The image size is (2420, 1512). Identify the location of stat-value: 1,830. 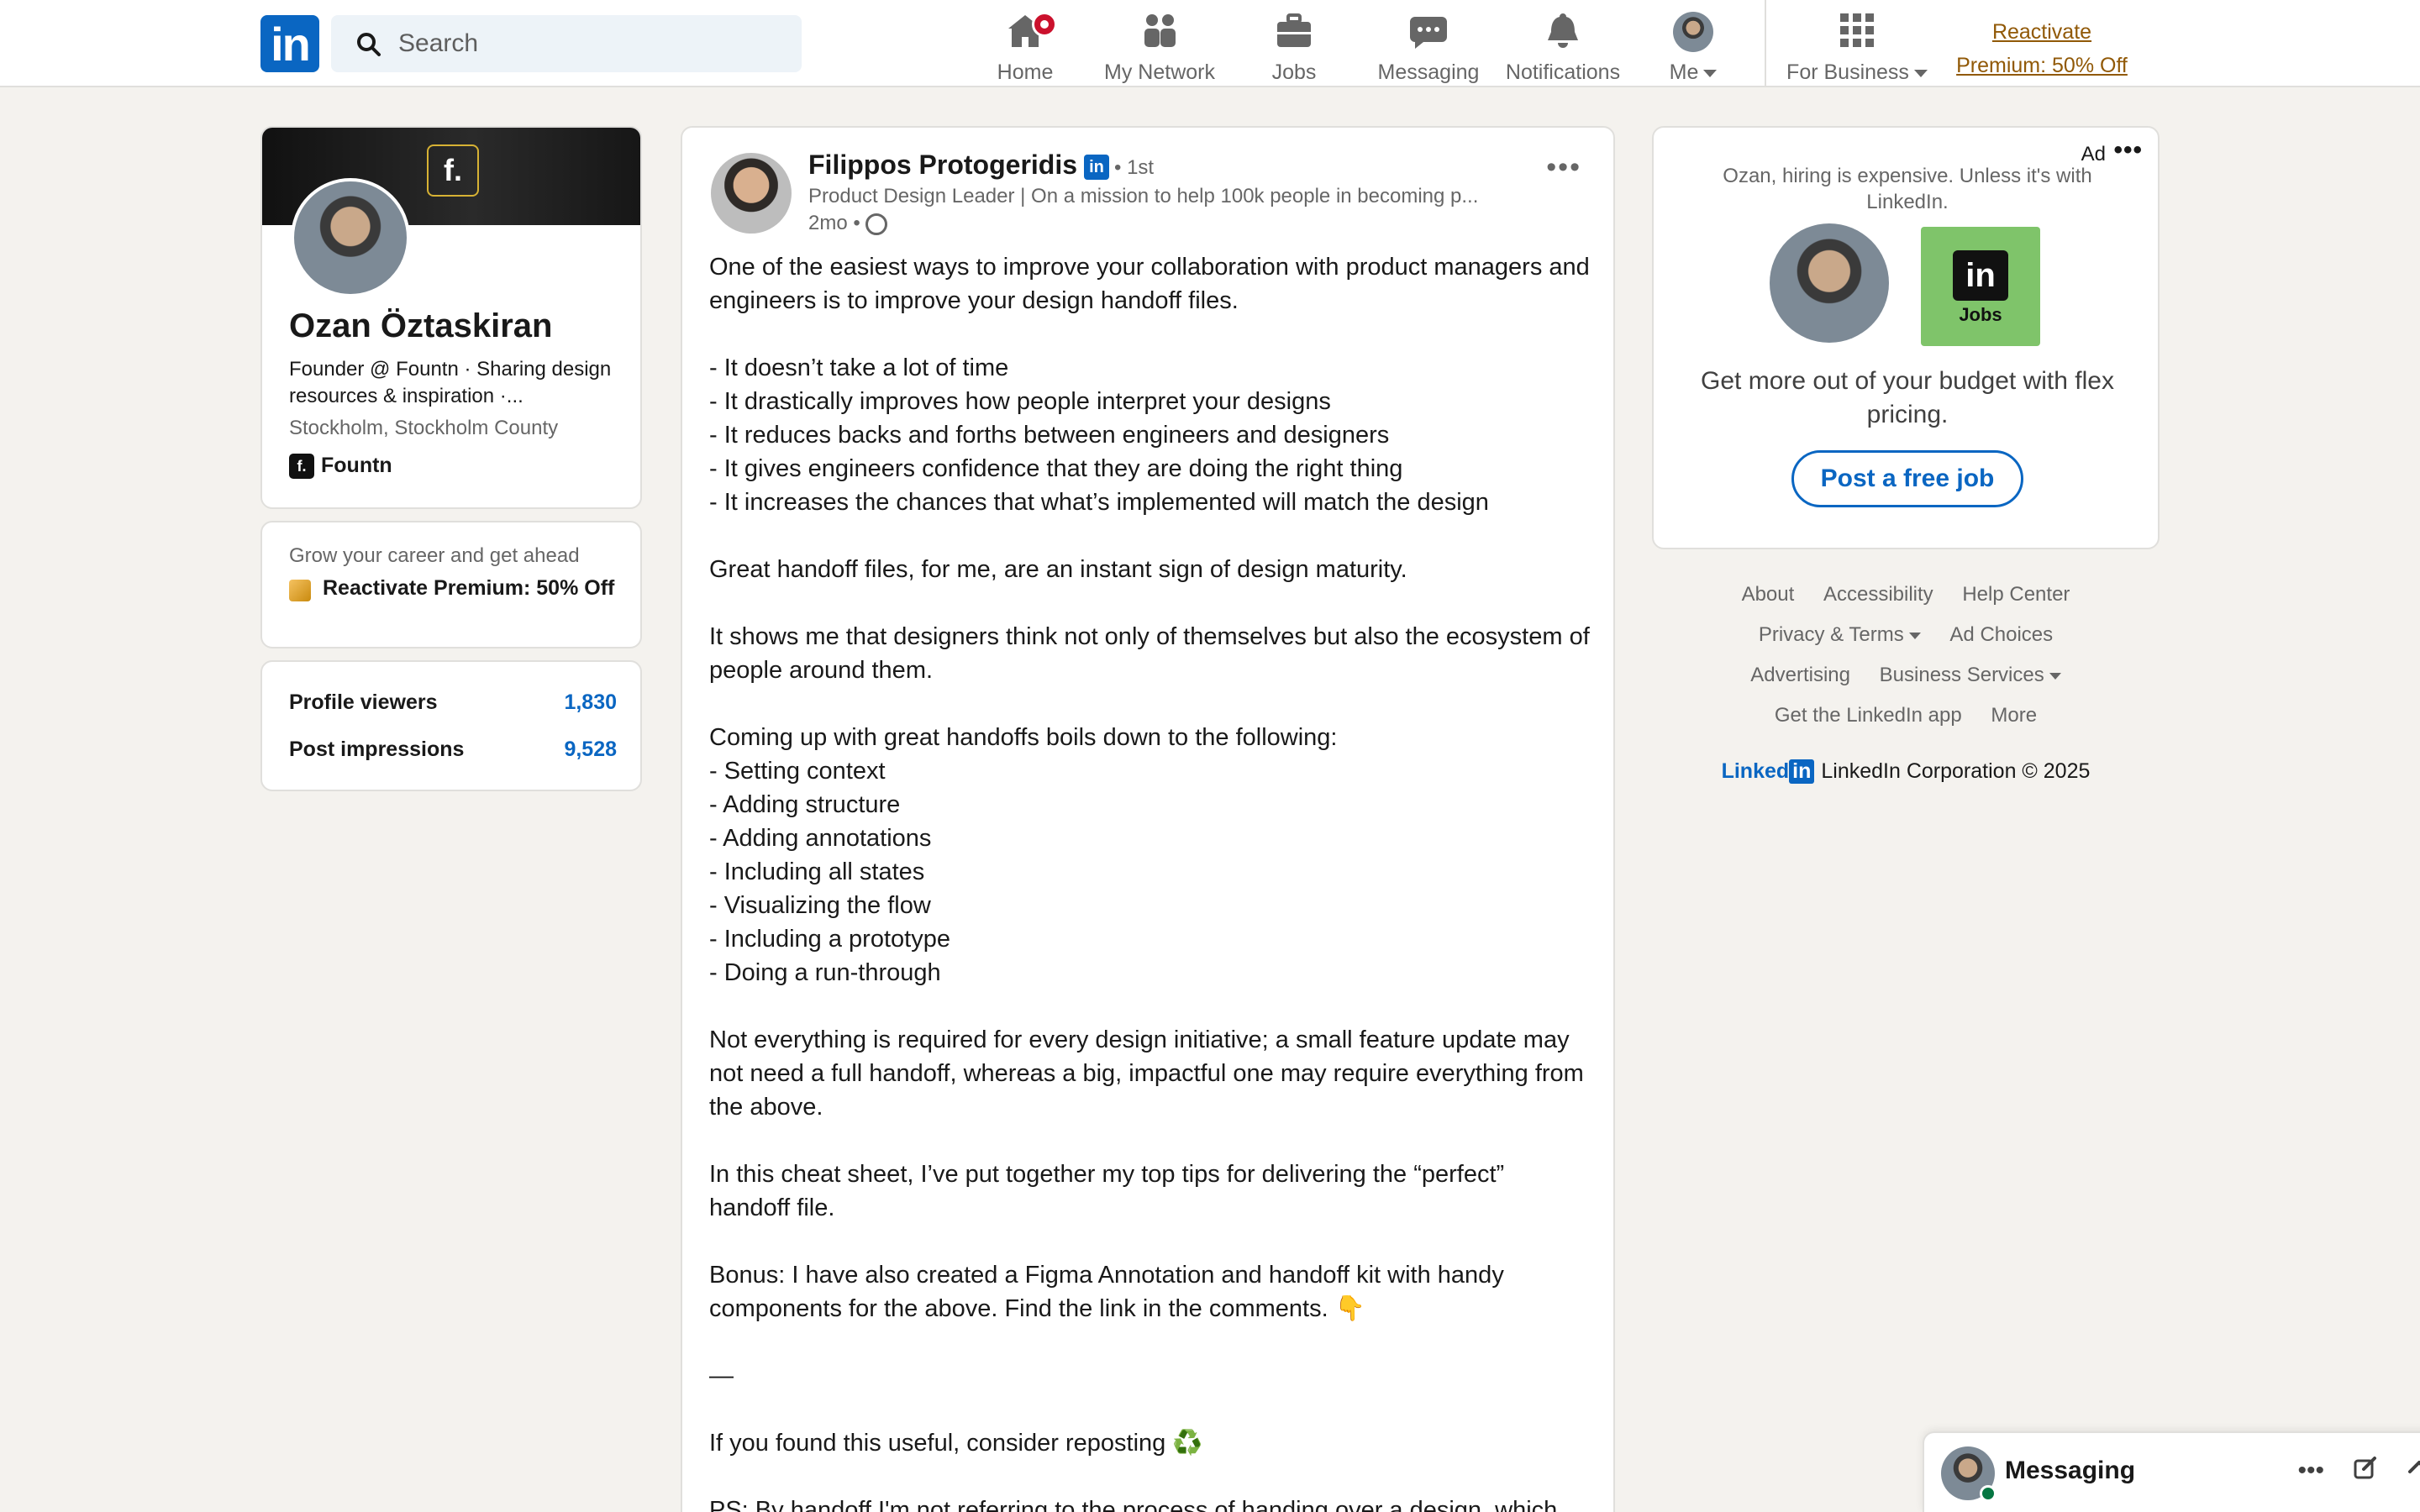
(590, 702).